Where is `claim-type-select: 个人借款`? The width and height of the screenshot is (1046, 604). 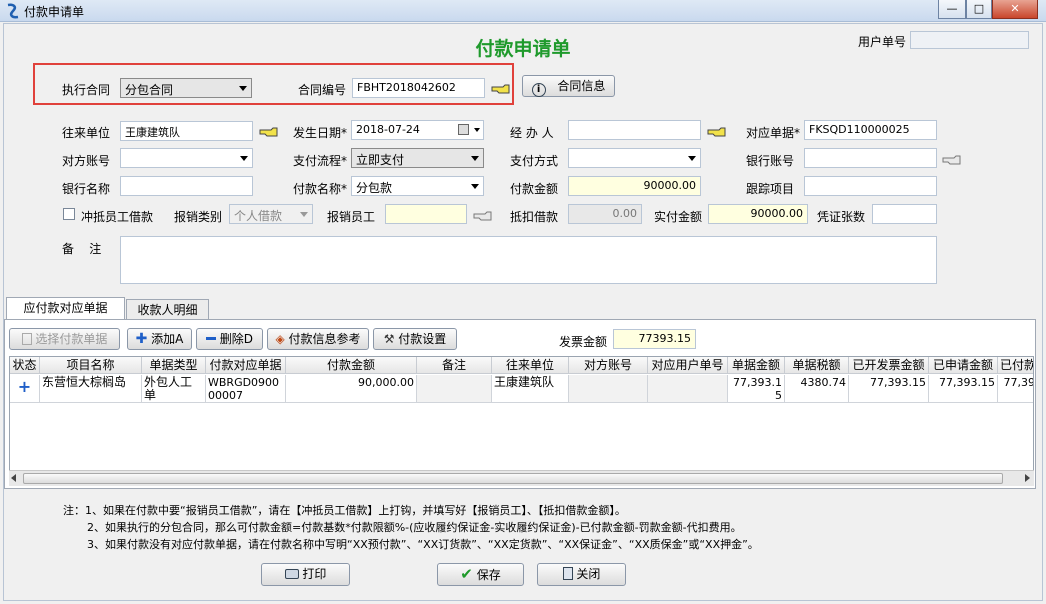
claim-type-select: 个人借款 is located at coordinates (271, 214).